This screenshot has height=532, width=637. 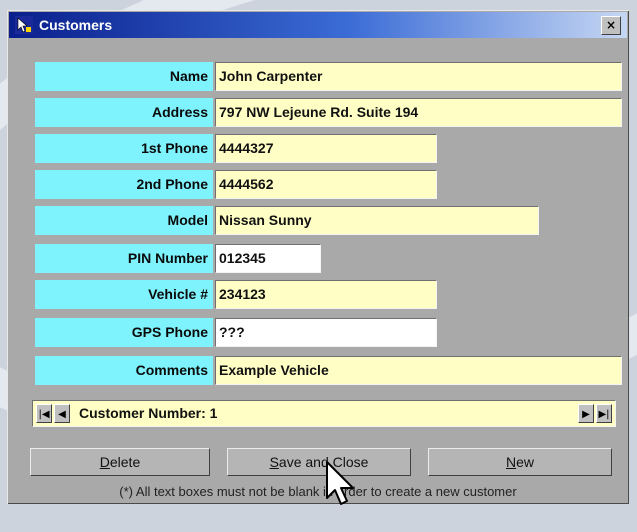 I want to click on next-record-icon: ▶, so click(x=586, y=413).